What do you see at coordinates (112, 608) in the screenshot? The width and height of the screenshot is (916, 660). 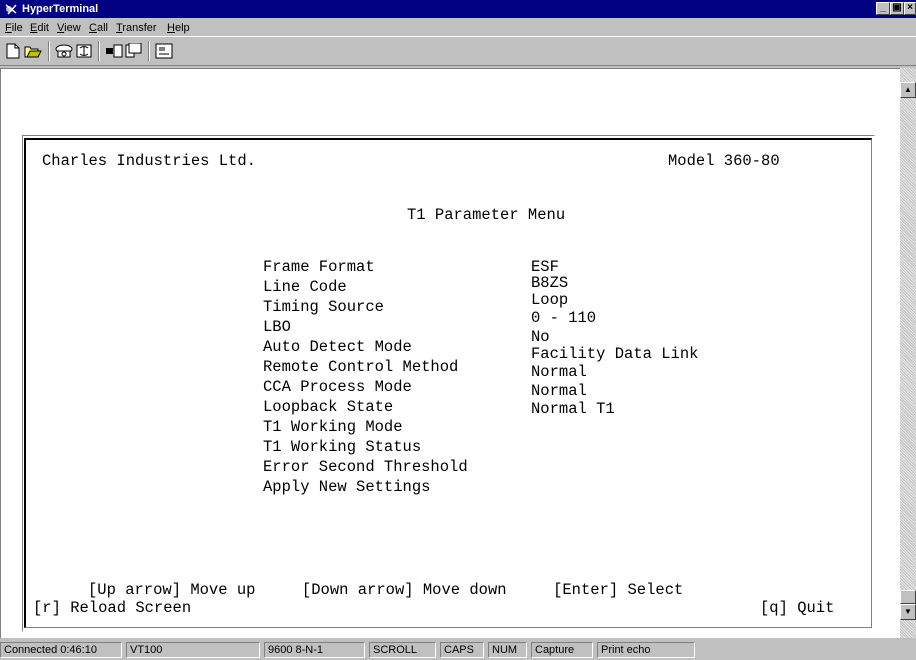 I see `reload-hint: [r] Reload Screen` at bounding box center [112, 608].